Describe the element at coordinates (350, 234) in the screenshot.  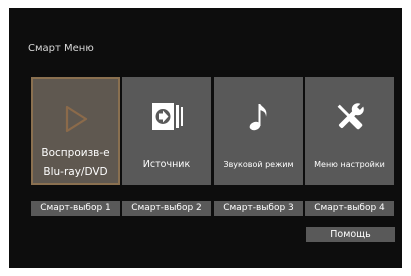
I see `help-button: Помощь` at that location.